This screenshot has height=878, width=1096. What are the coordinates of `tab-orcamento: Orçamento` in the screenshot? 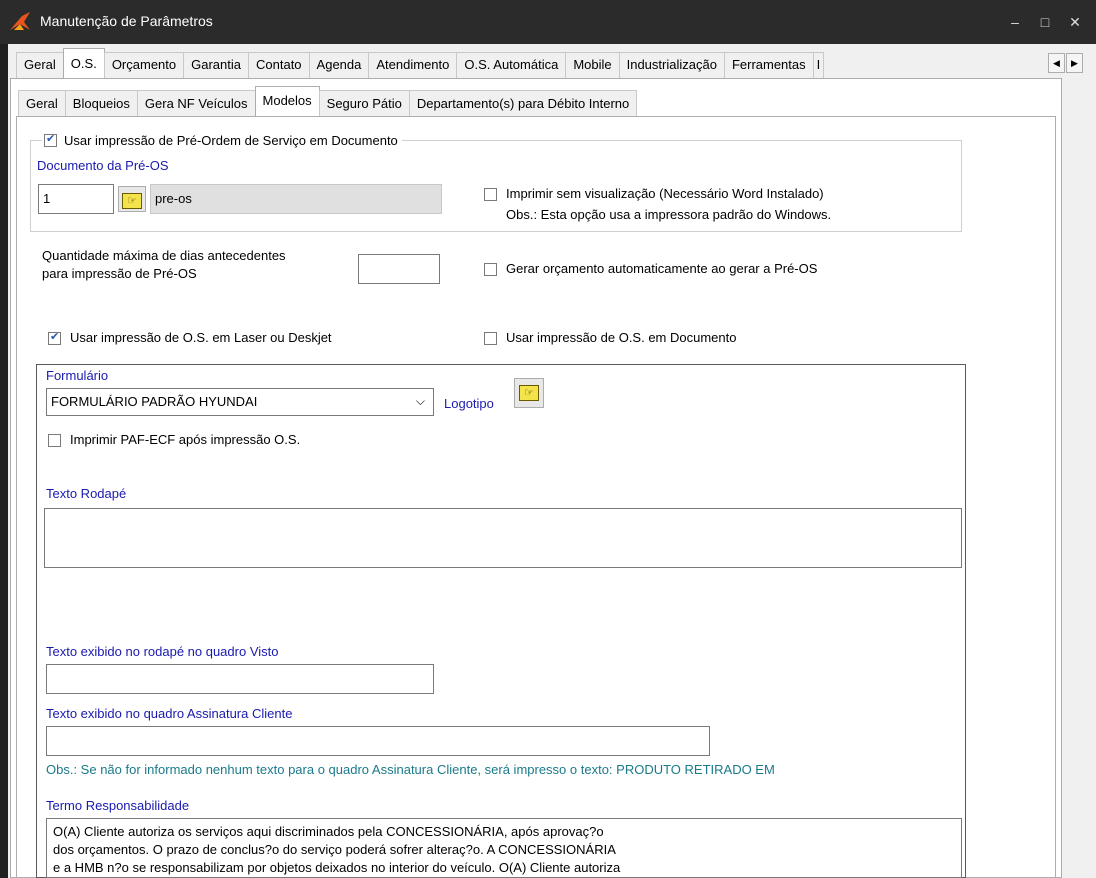 It's located at (144, 65).